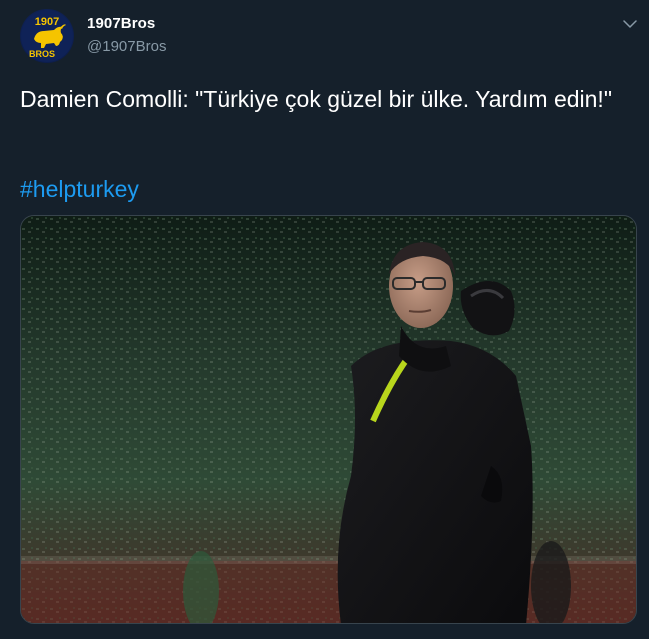  I want to click on more-options-button, so click(630, 24).